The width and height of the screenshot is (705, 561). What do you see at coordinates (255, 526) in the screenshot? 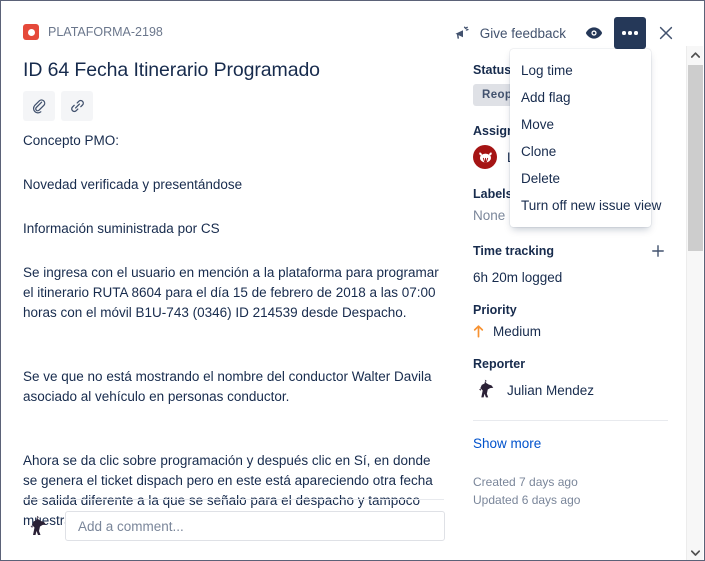
I see `comment-input` at bounding box center [255, 526].